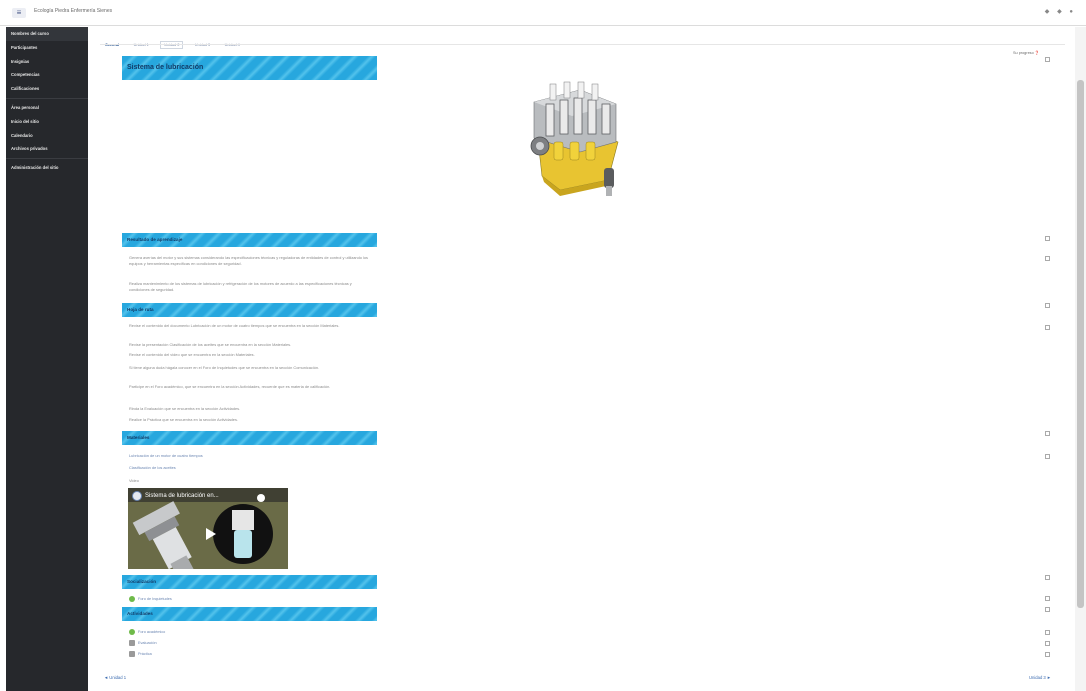 The height and width of the screenshot is (691, 1086). Describe the element at coordinates (47, 75) in the screenshot. I see `sidebar-item-competencies: Competencias` at that location.